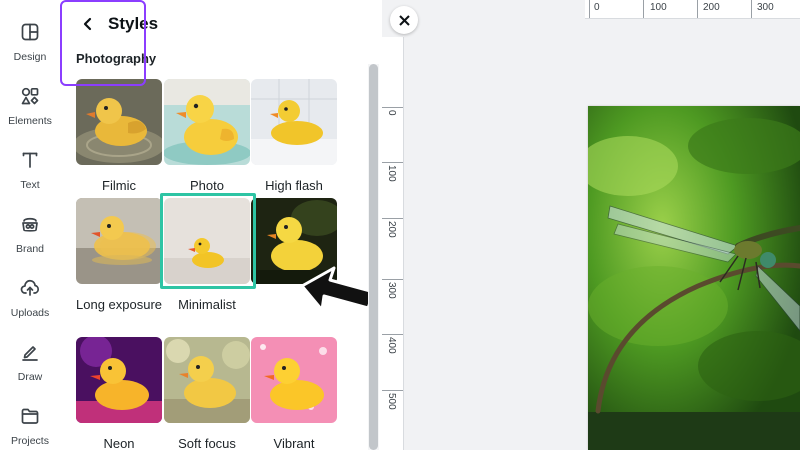  I want to click on style-tile-long-exposure: Long exposure, so click(119, 256).